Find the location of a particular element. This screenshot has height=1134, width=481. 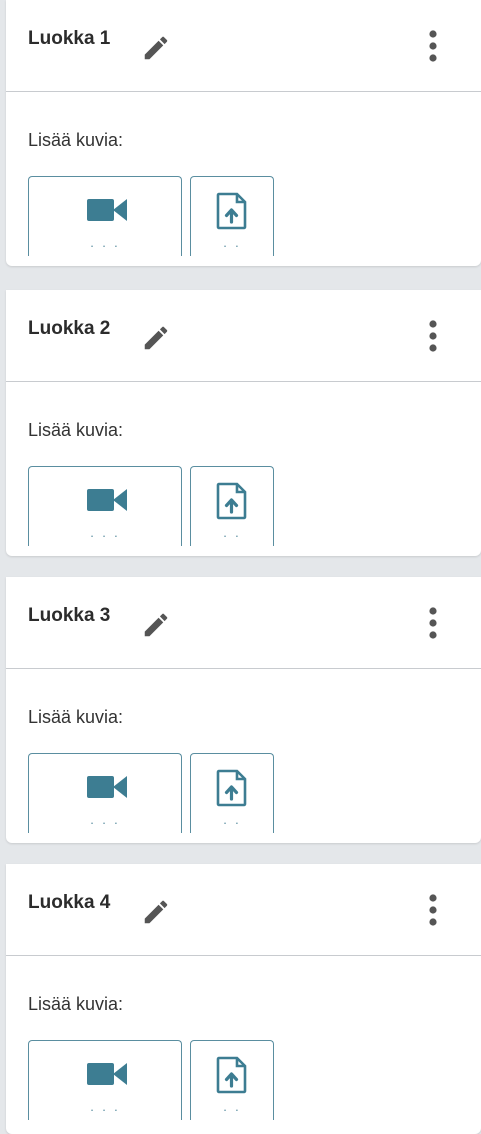

card-header: Luokka 3 is located at coordinates (243, 623).